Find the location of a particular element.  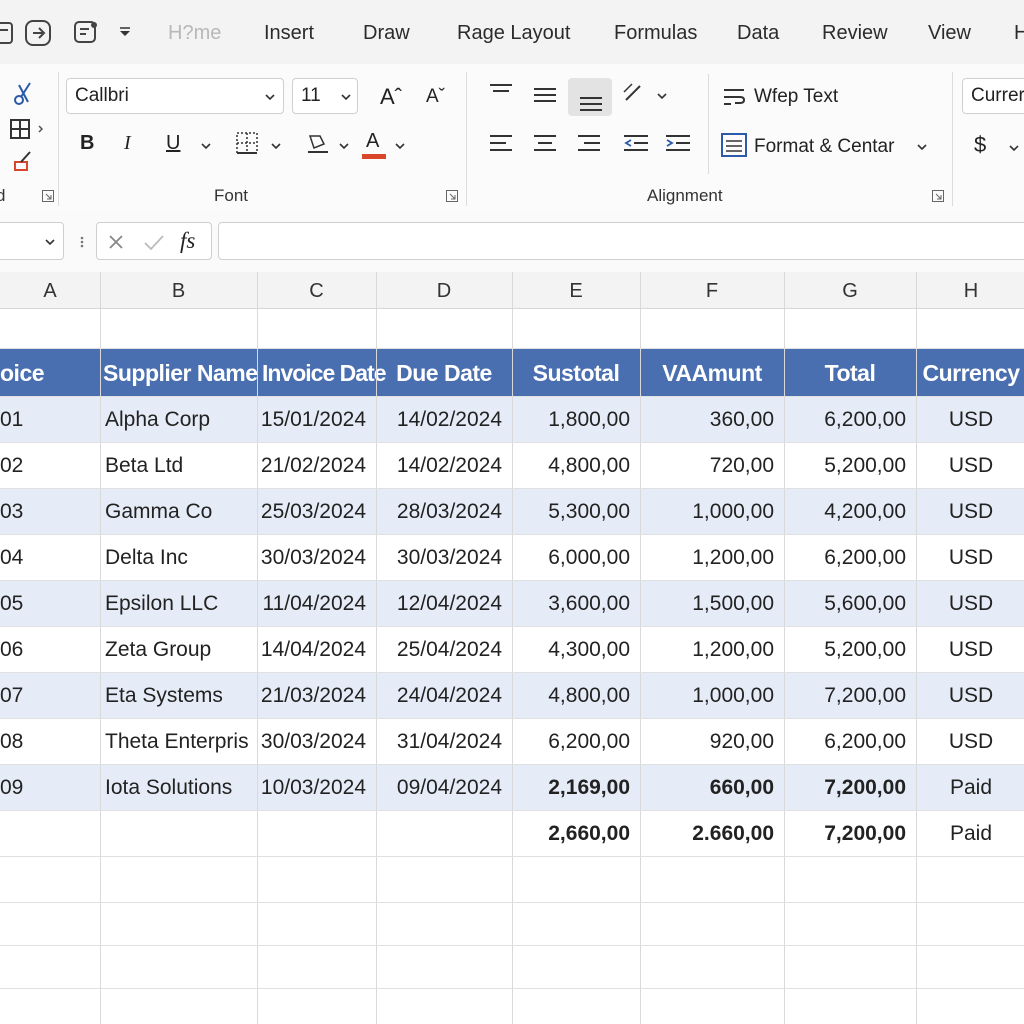

font-launcher-icon is located at coordinates (452, 196).